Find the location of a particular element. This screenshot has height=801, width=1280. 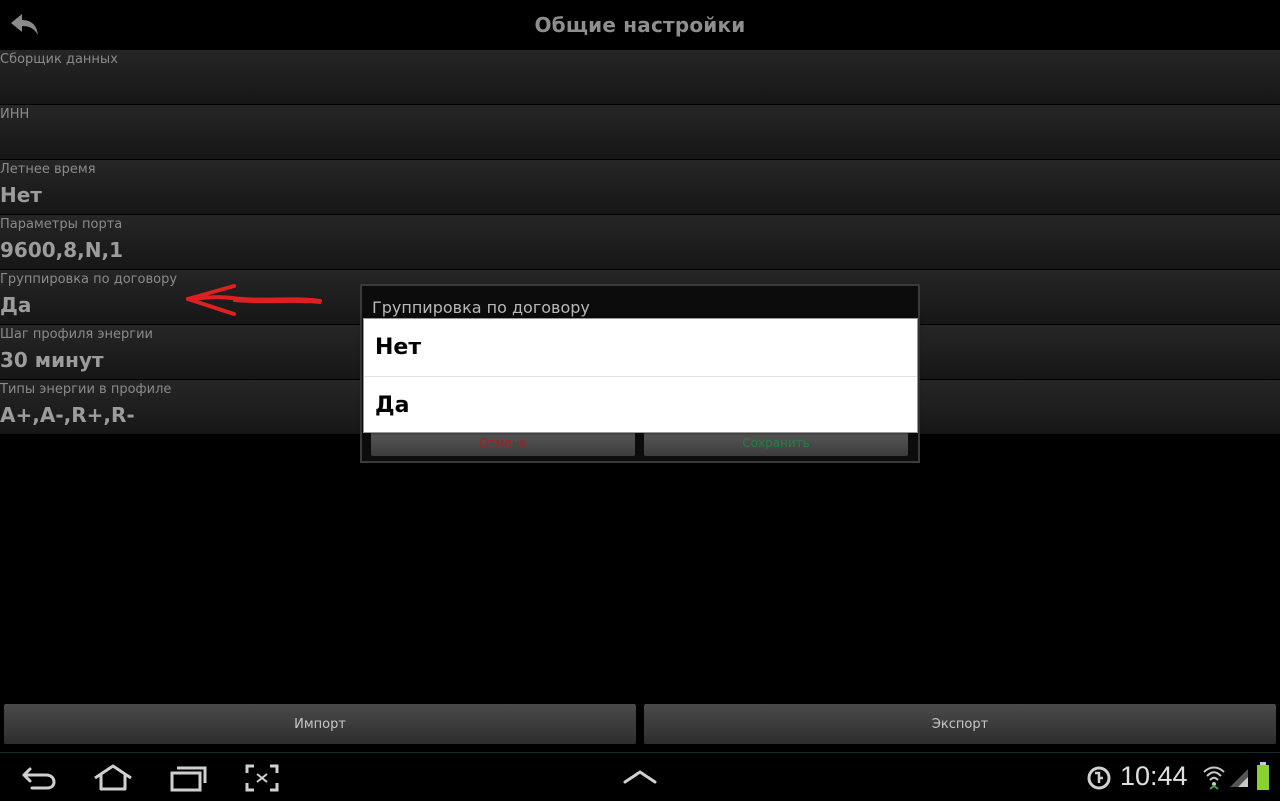

setting-label: Параметры порта is located at coordinates (61, 224).